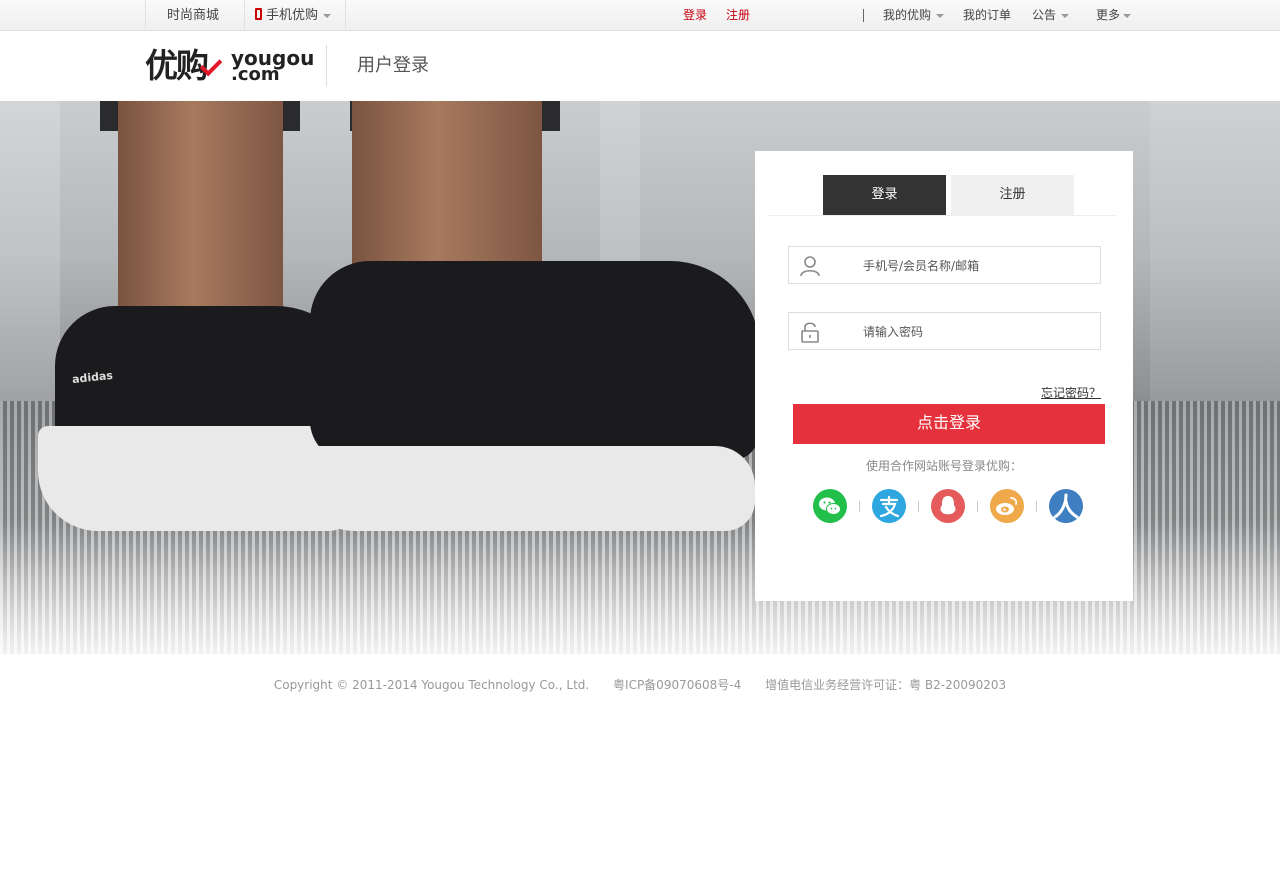 The width and height of the screenshot is (1280, 887). I want to click on renren-icon, so click(1066, 506).